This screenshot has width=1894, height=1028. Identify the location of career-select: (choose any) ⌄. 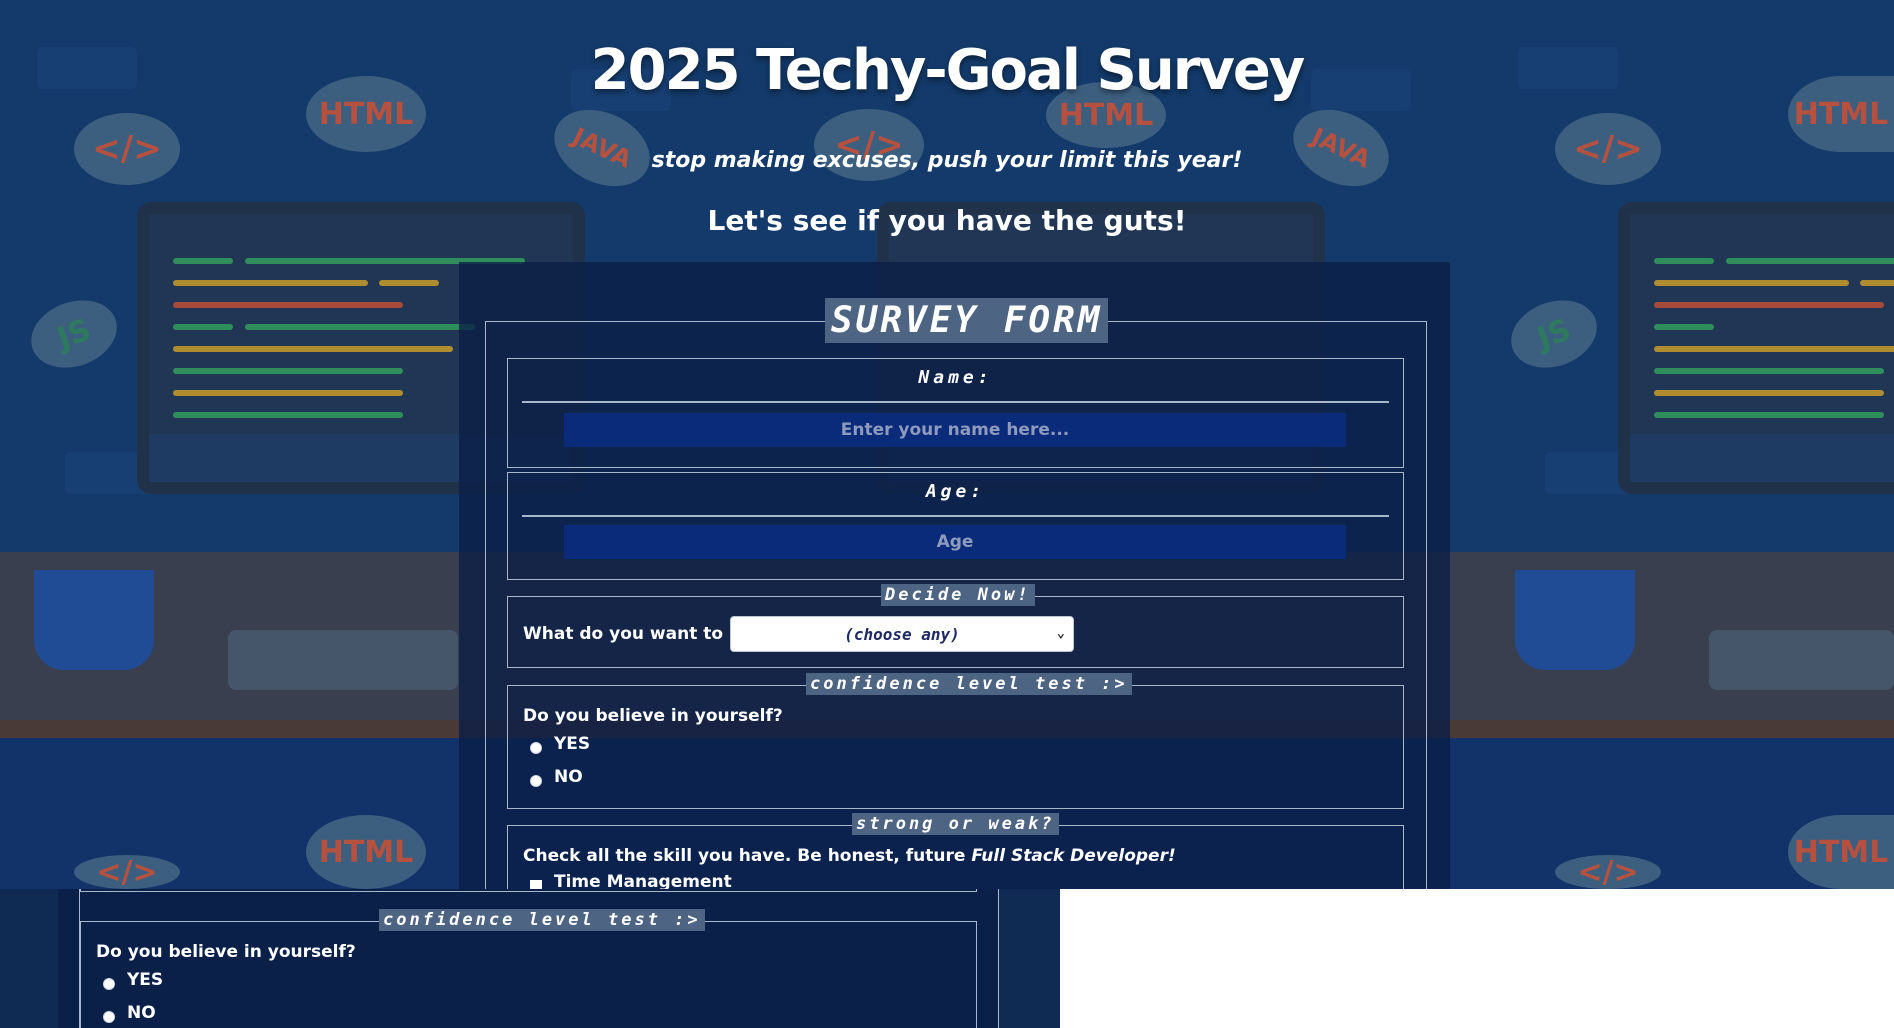
(902, 634).